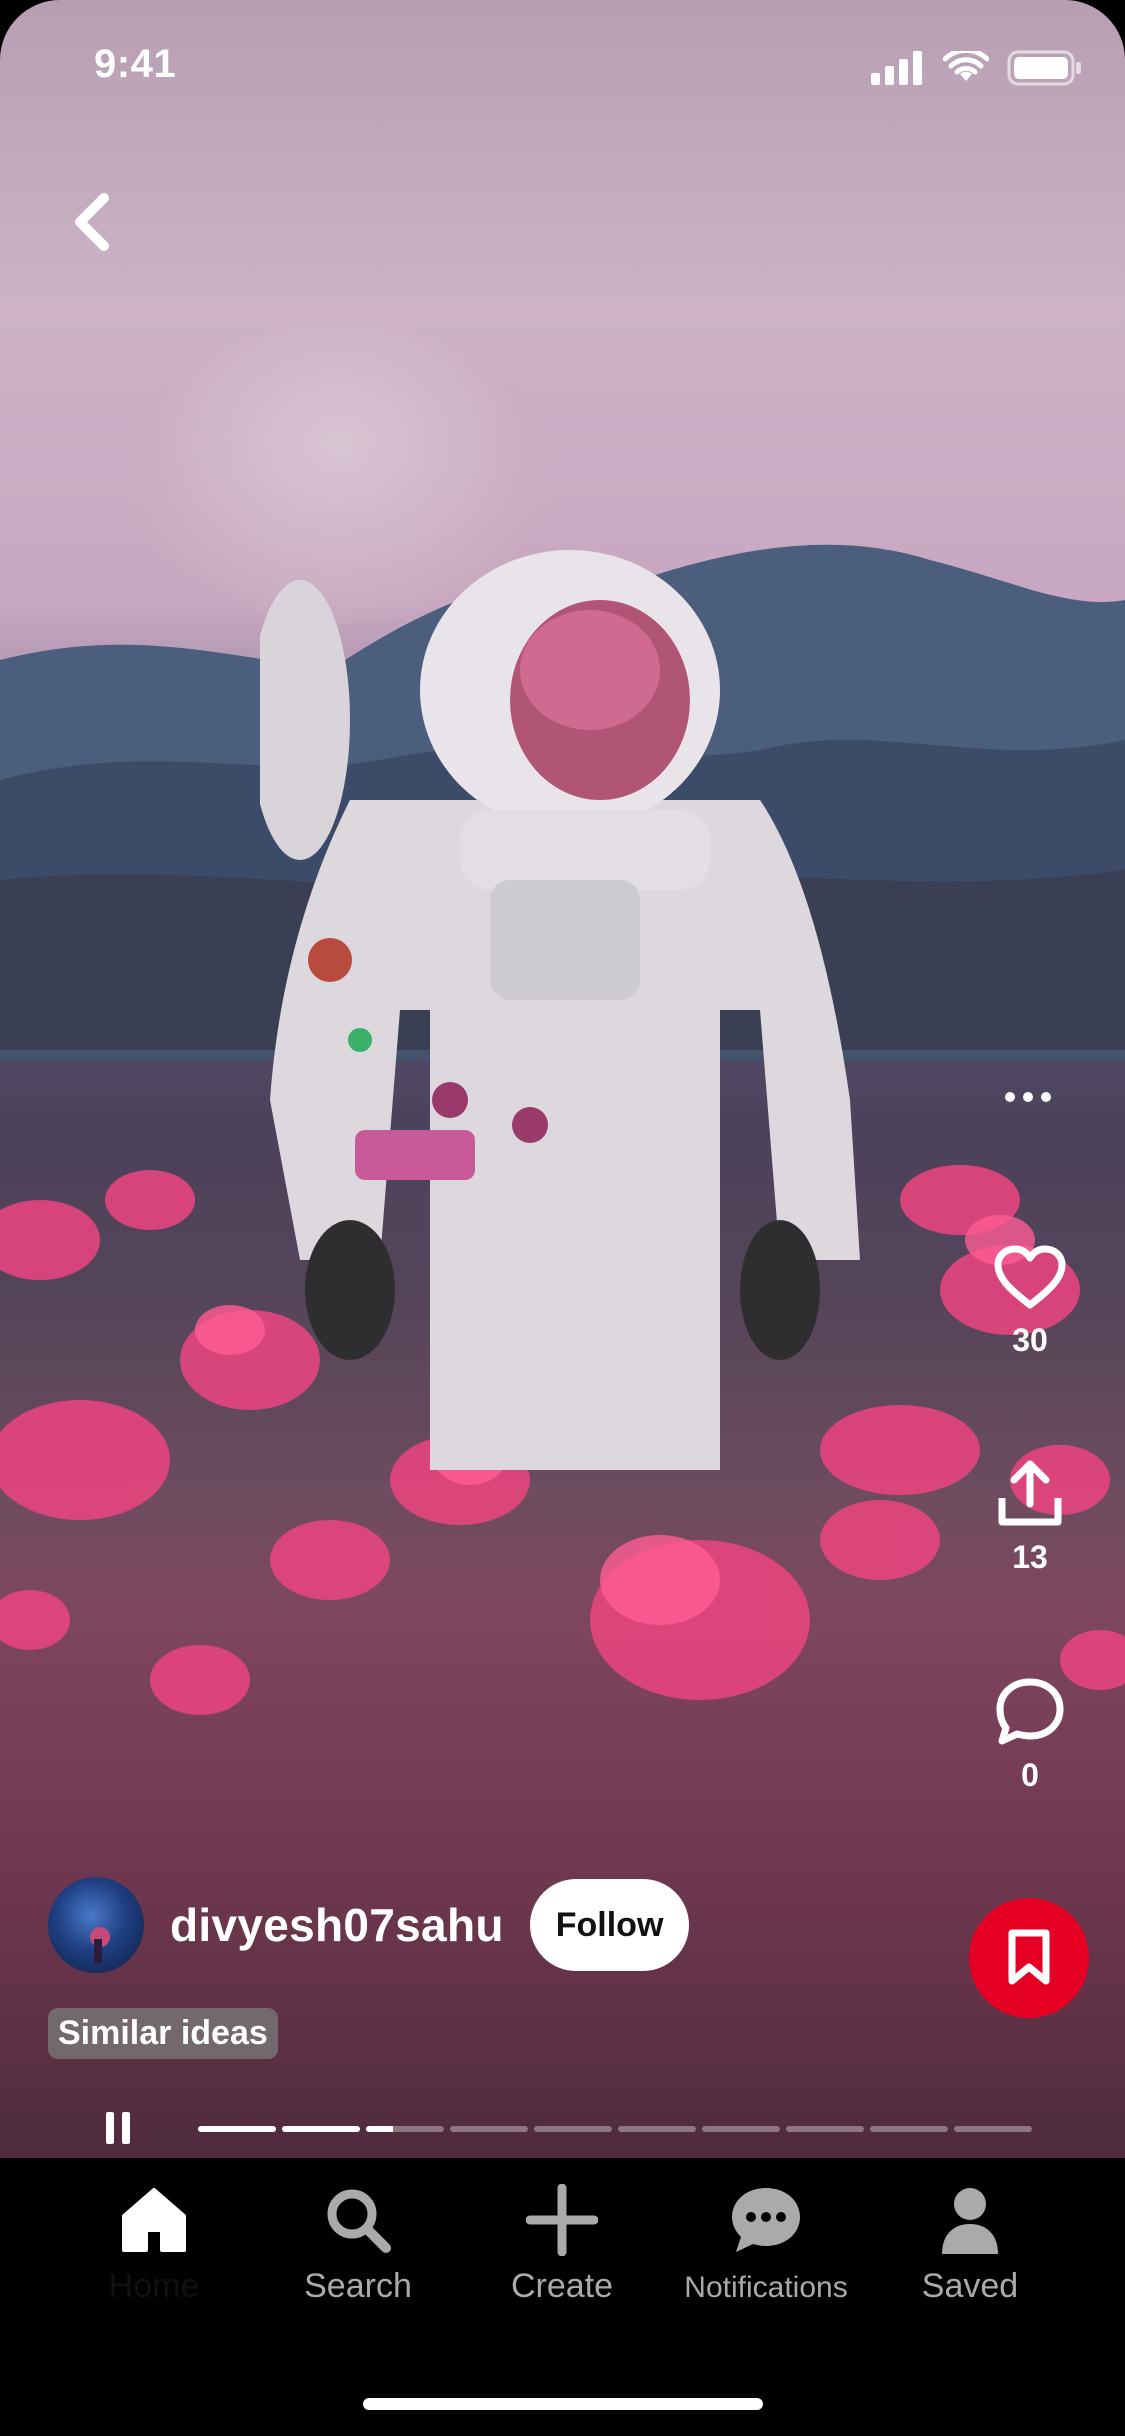 Image resolution: width=1125 pixels, height=2436 pixels. I want to click on creator-username: divyesh07sahu, so click(337, 1925).